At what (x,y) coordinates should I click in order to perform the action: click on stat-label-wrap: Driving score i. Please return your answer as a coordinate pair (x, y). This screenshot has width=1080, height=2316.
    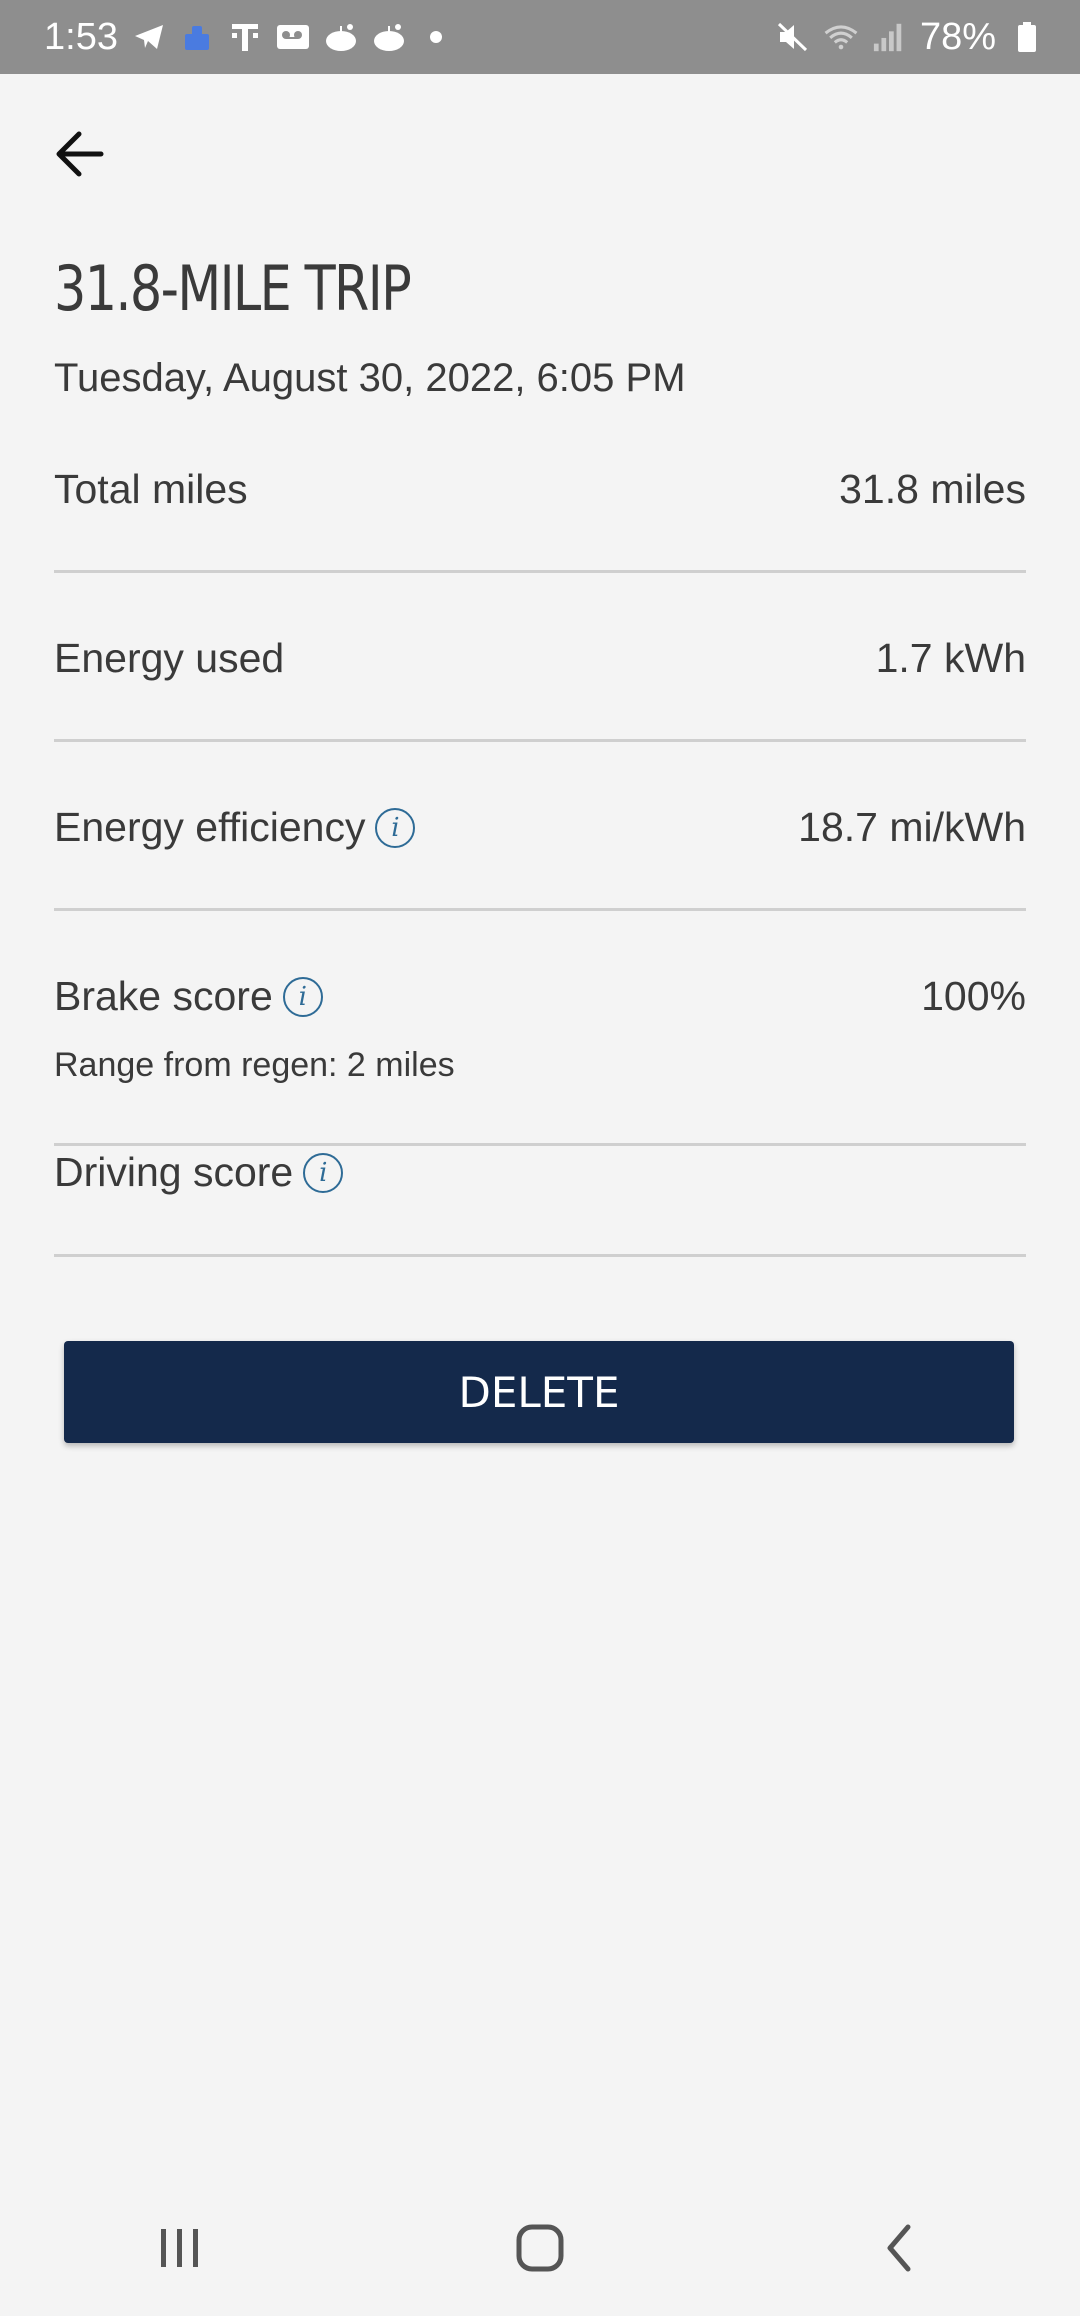
    Looking at the image, I should click on (540, 1172).